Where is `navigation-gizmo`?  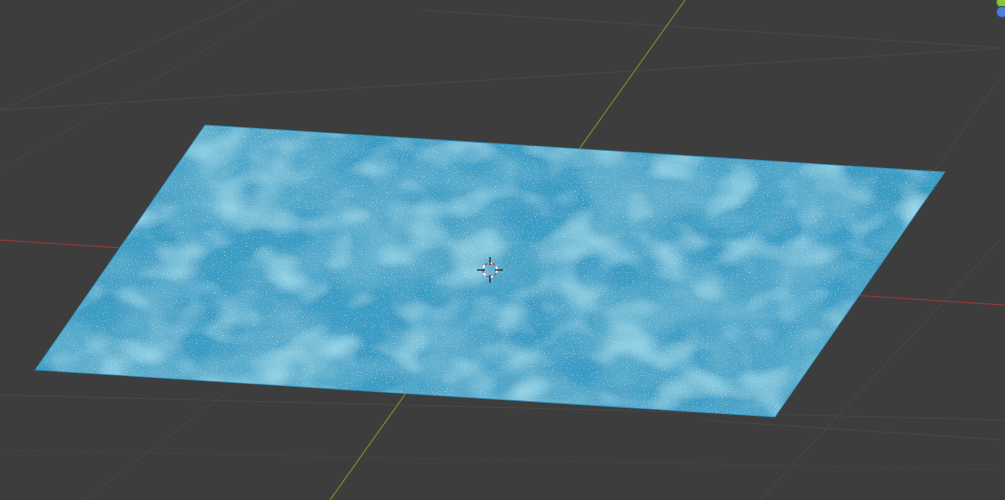 navigation-gizmo is located at coordinates (999, 11).